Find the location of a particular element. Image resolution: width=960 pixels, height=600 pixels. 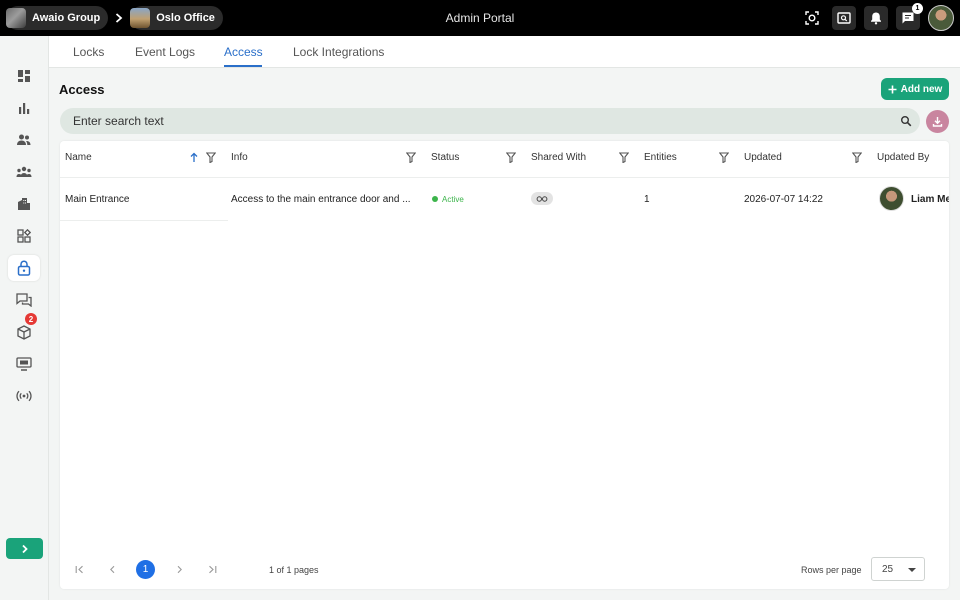

chevron-left-icon is located at coordinates (111, 569).